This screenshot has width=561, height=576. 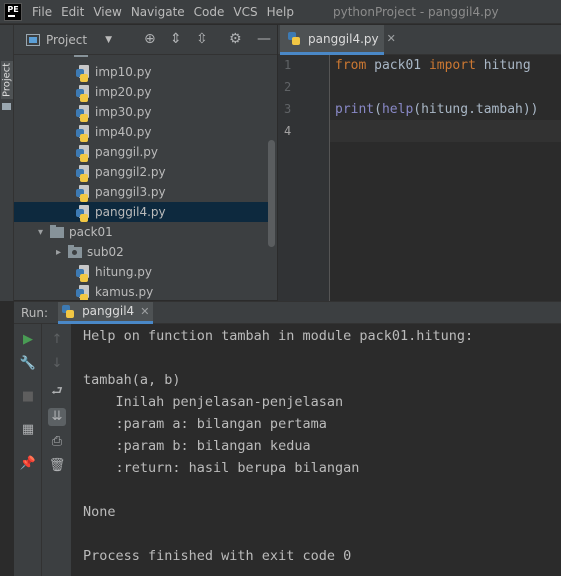 I want to click on tree-file-panggil: panggil.py, so click(x=141, y=152).